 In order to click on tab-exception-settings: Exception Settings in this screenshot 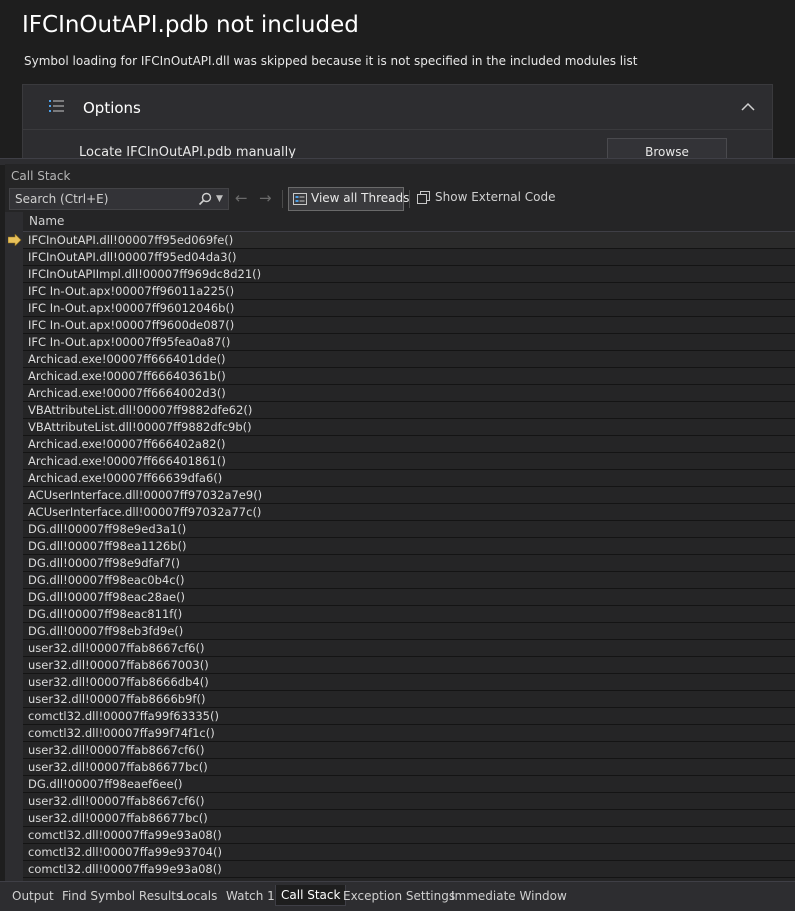, I will do `click(399, 896)`.